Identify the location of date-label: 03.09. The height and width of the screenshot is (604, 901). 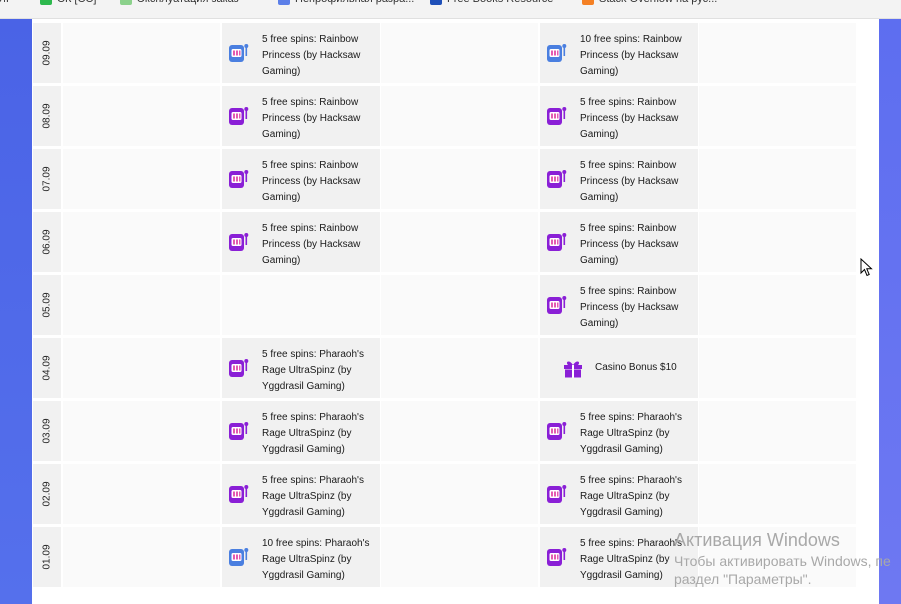
(47, 431).